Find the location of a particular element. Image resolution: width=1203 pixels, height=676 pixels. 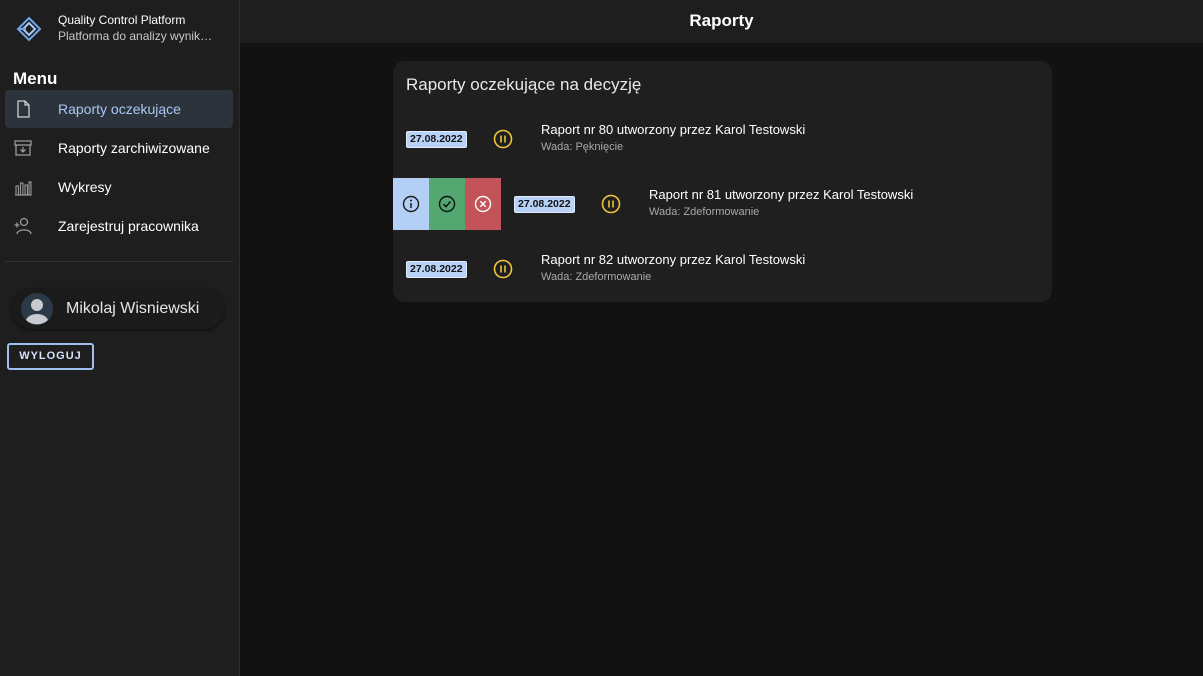

approve-button is located at coordinates (447, 204).